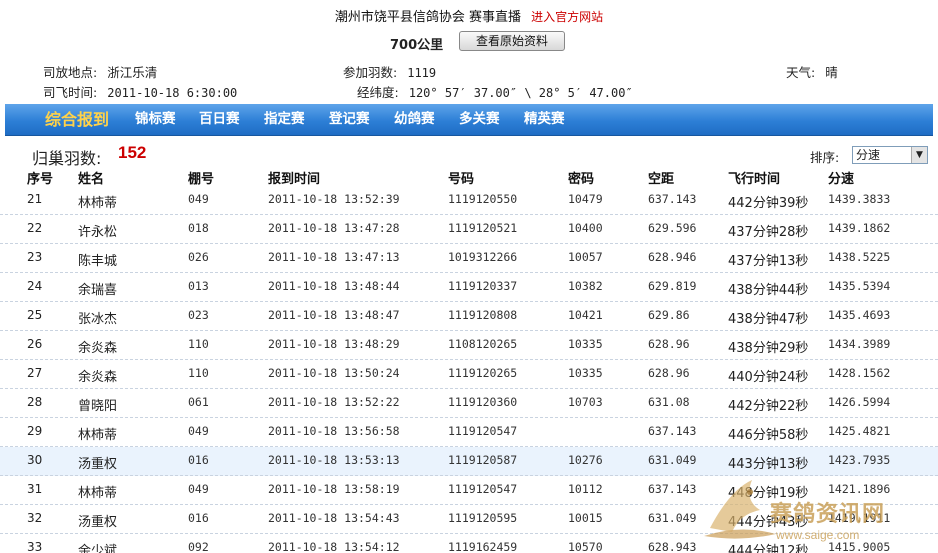 This screenshot has width=938, height=553. I want to click on cell-arrival: 2011-10-18 13:48:29, so click(334, 344).